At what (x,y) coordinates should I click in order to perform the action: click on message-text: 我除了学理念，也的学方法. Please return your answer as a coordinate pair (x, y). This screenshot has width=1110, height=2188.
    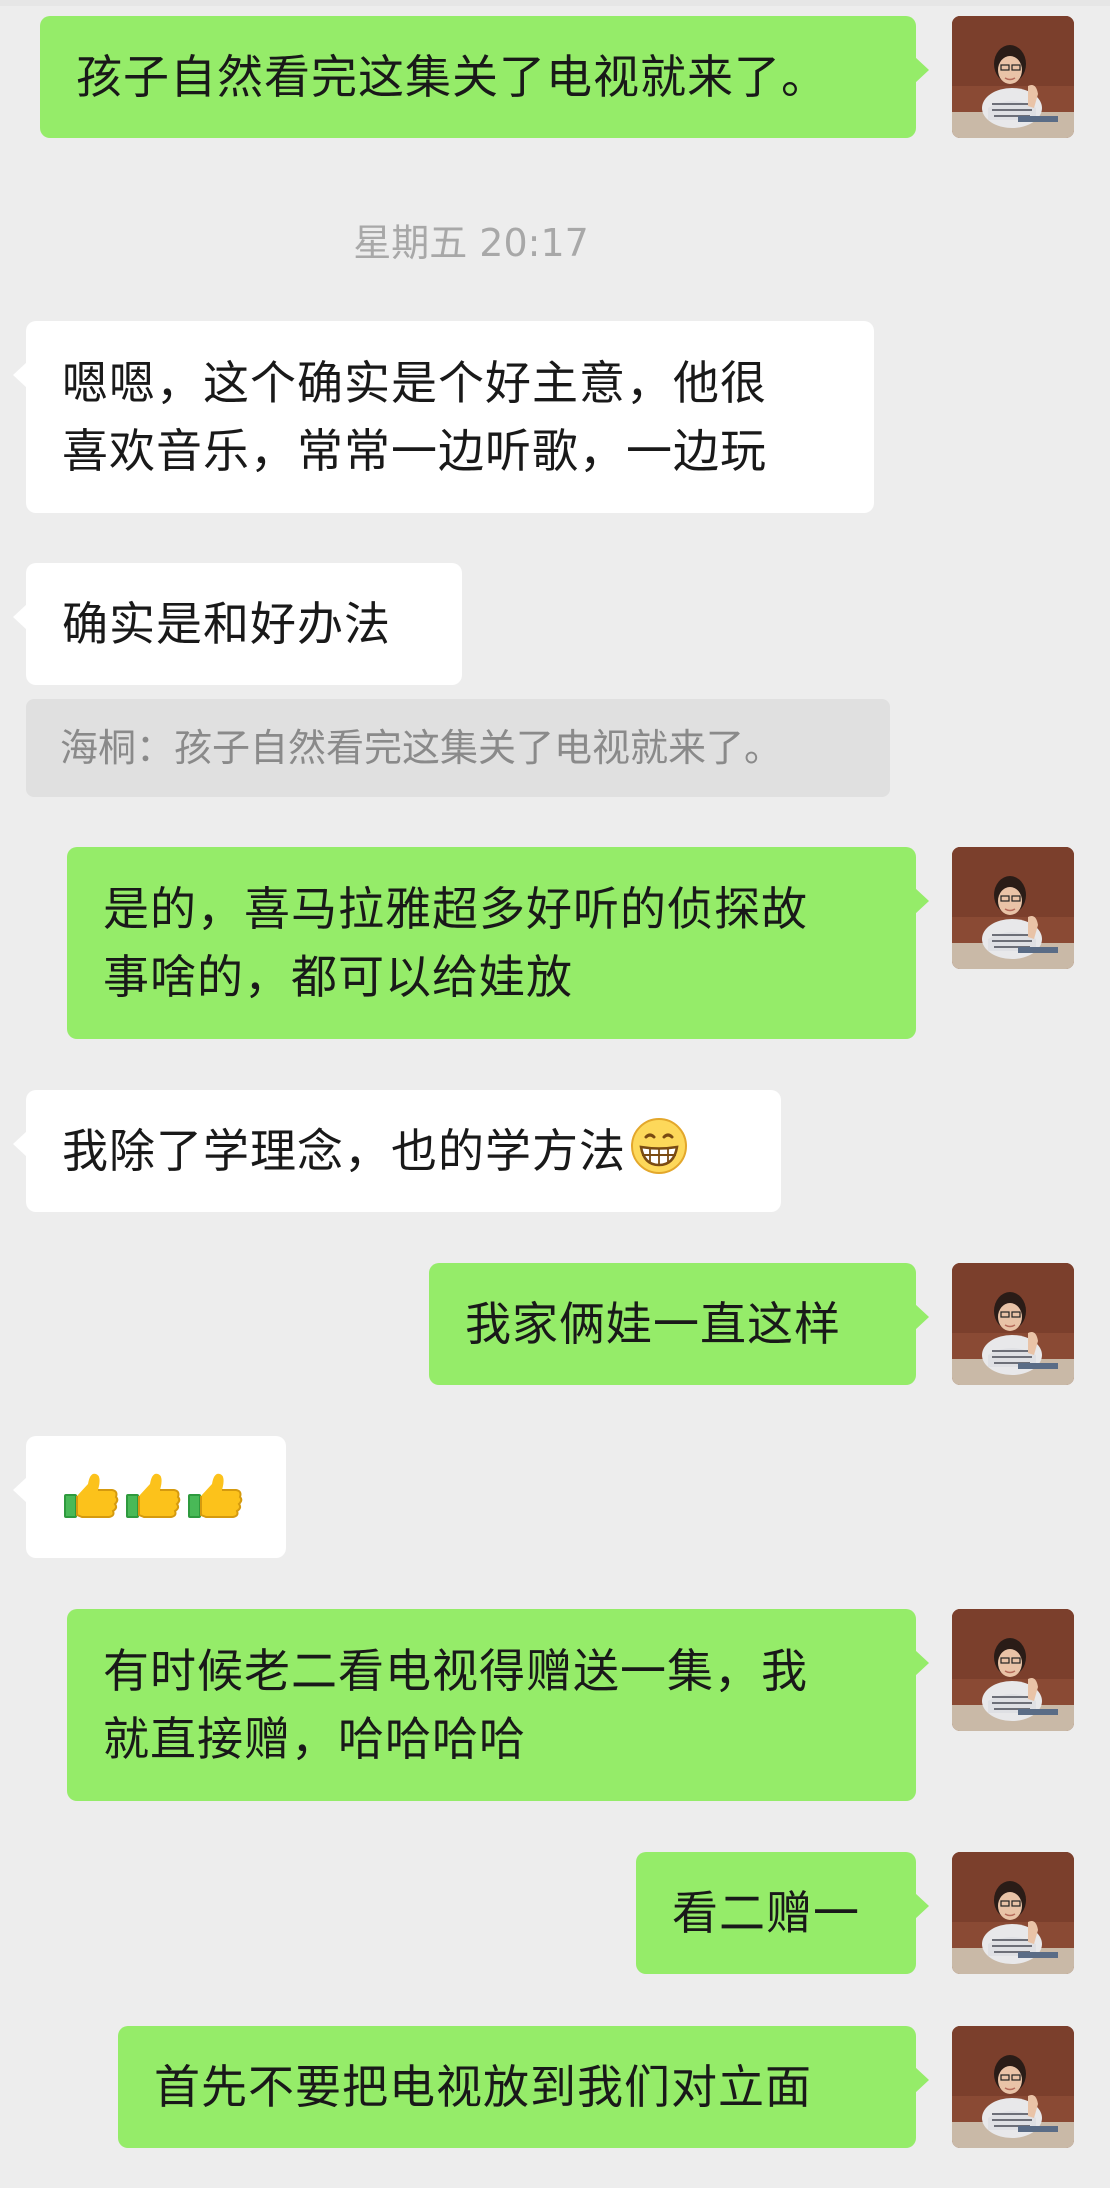
    Looking at the image, I should click on (344, 1151).